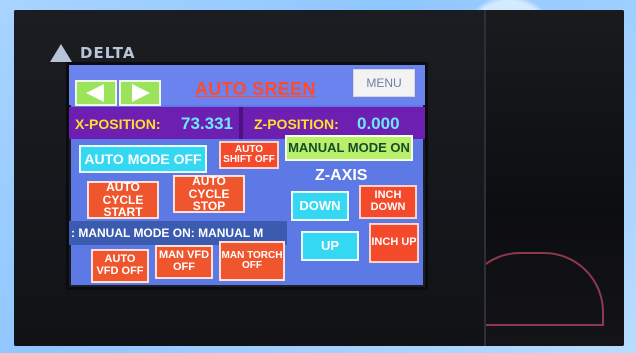 Image resolution: width=636 pixels, height=353 pixels. What do you see at coordinates (61, 53) in the screenshot?
I see `delta-logo-icon` at bounding box center [61, 53].